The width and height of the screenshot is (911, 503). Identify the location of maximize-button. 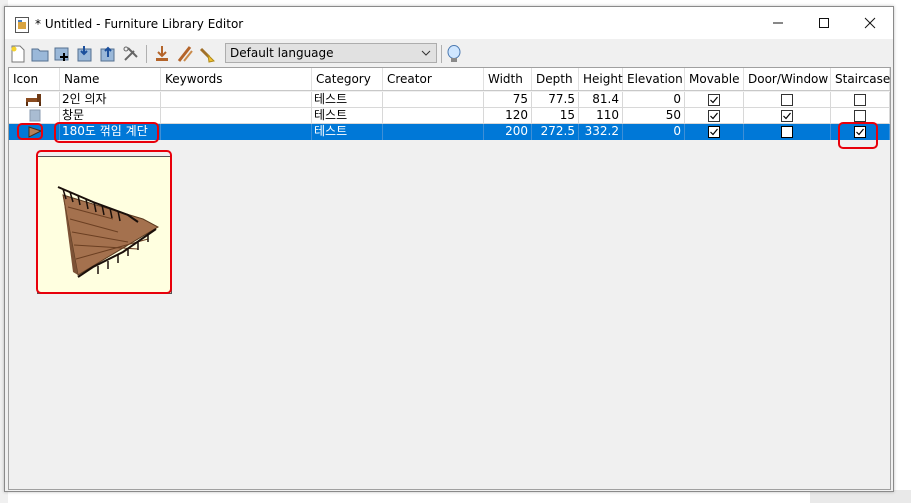
(824, 23).